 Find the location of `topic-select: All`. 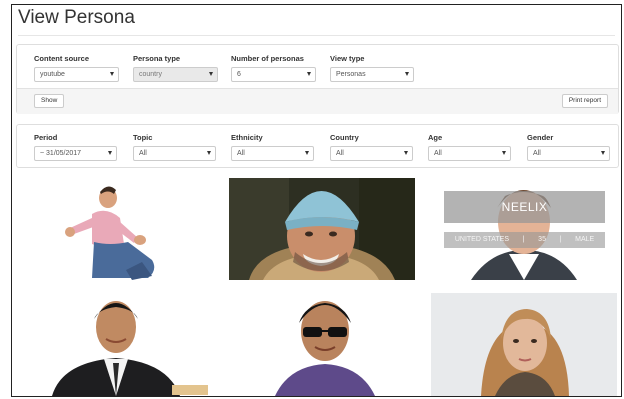

topic-select: All is located at coordinates (174, 153).